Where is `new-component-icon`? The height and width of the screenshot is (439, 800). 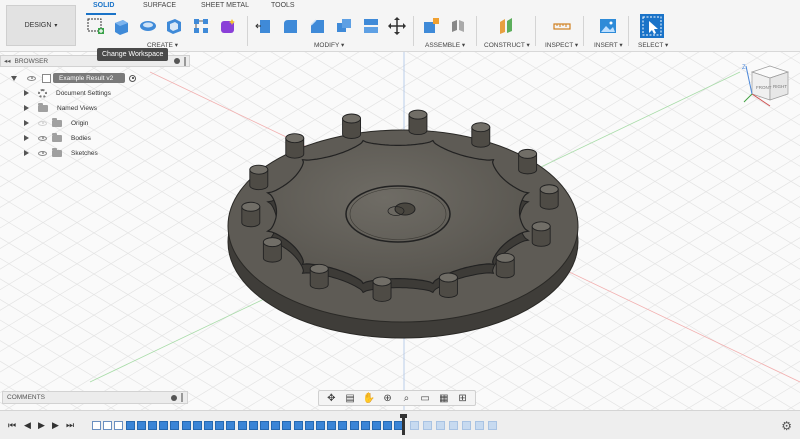
new-component-icon is located at coordinates (431, 26).